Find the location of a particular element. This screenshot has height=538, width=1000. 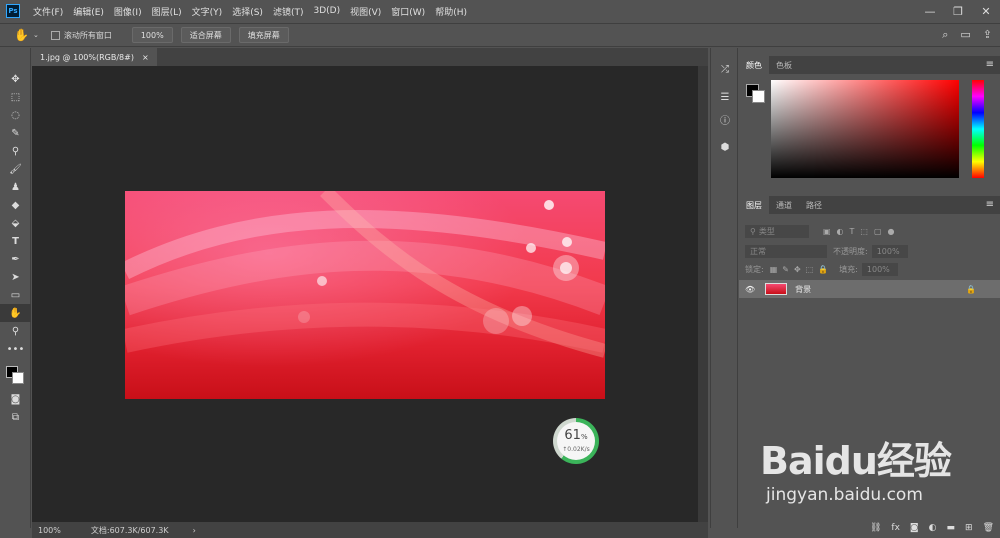

new-group-icon: ▬ is located at coordinates (951, 528).